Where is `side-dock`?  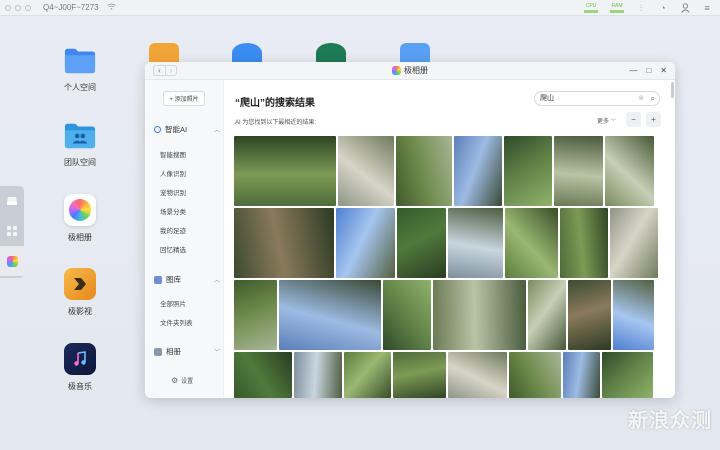 side-dock is located at coordinates (12, 232).